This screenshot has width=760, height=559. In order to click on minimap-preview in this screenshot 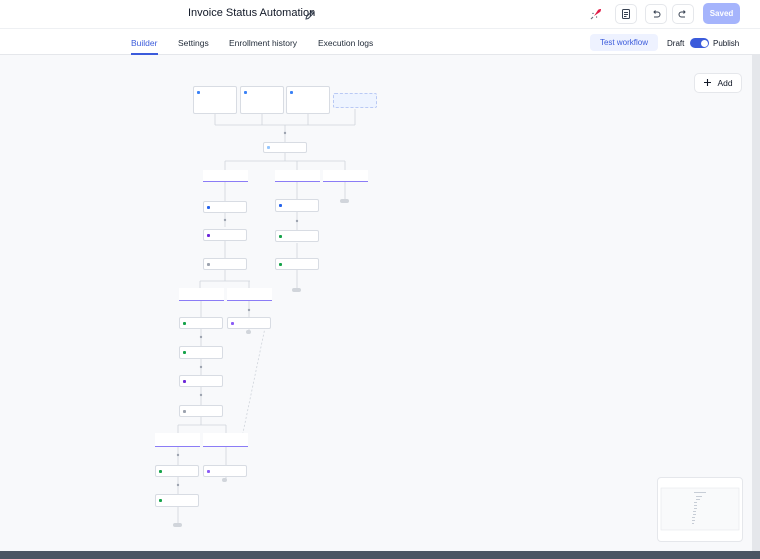, I will do `click(700, 509)`.